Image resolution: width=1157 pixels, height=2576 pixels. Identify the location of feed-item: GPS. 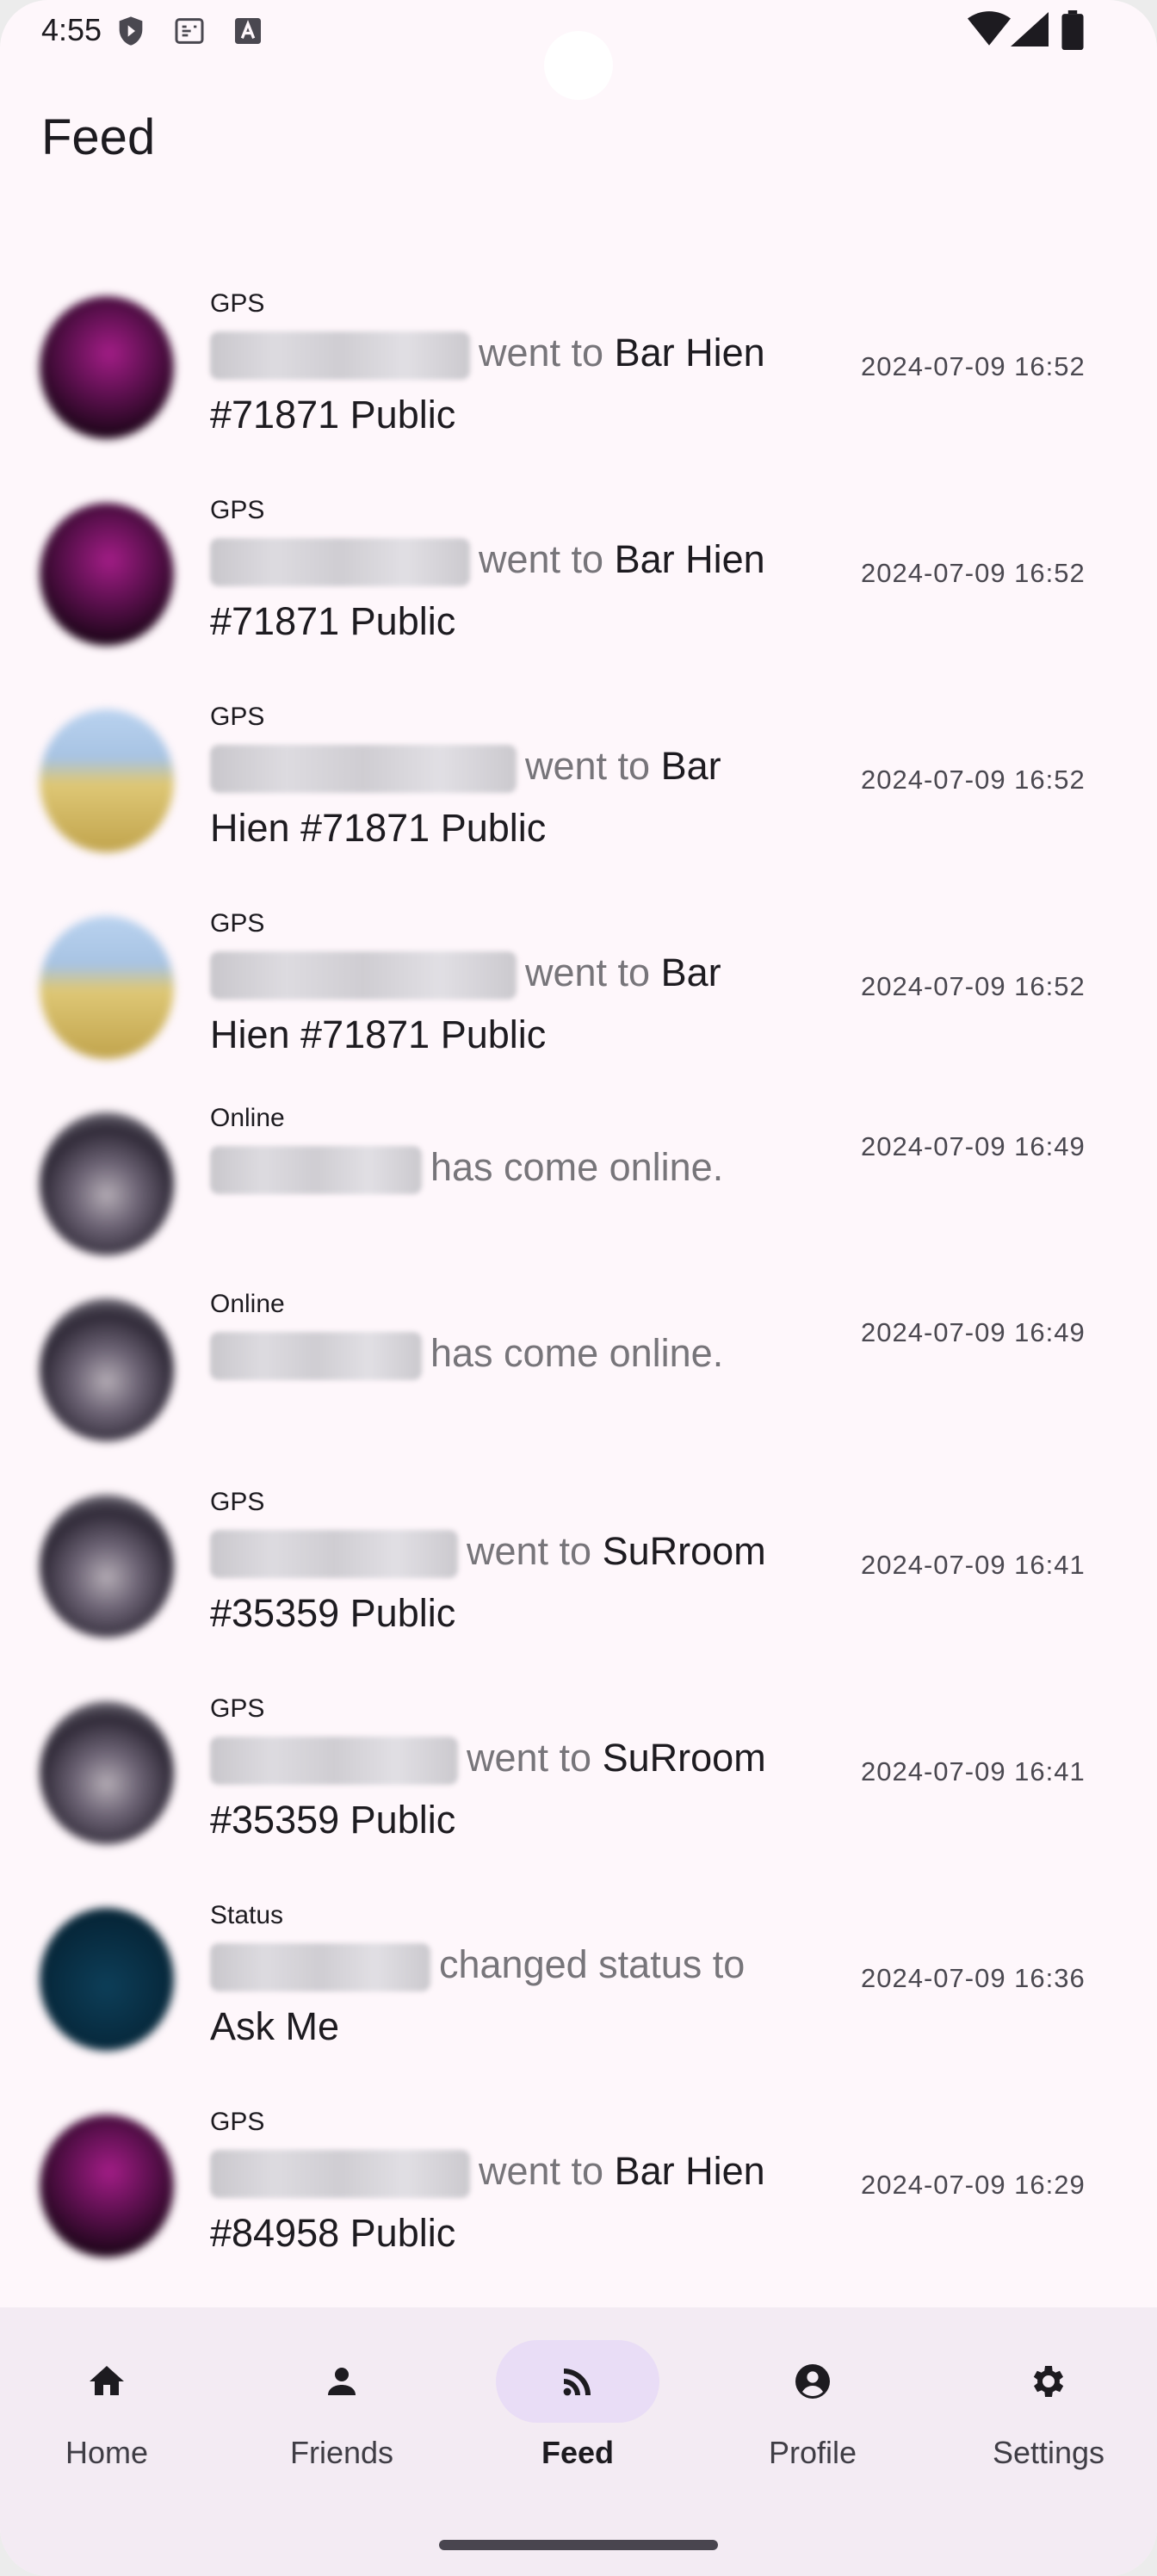
(579, 2286).